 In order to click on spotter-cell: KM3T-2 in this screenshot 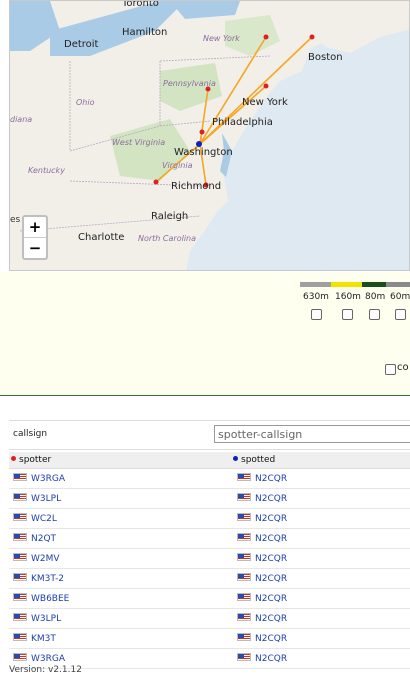, I will do `click(38, 578)`.